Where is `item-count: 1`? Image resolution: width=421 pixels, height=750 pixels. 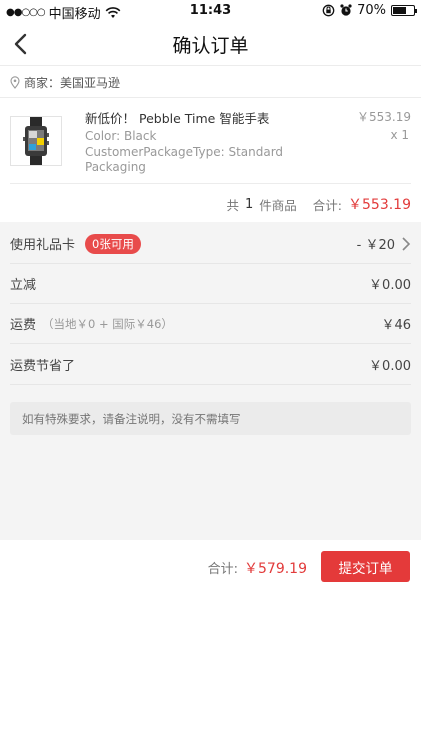 item-count: 1 is located at coordinates (249, 204).